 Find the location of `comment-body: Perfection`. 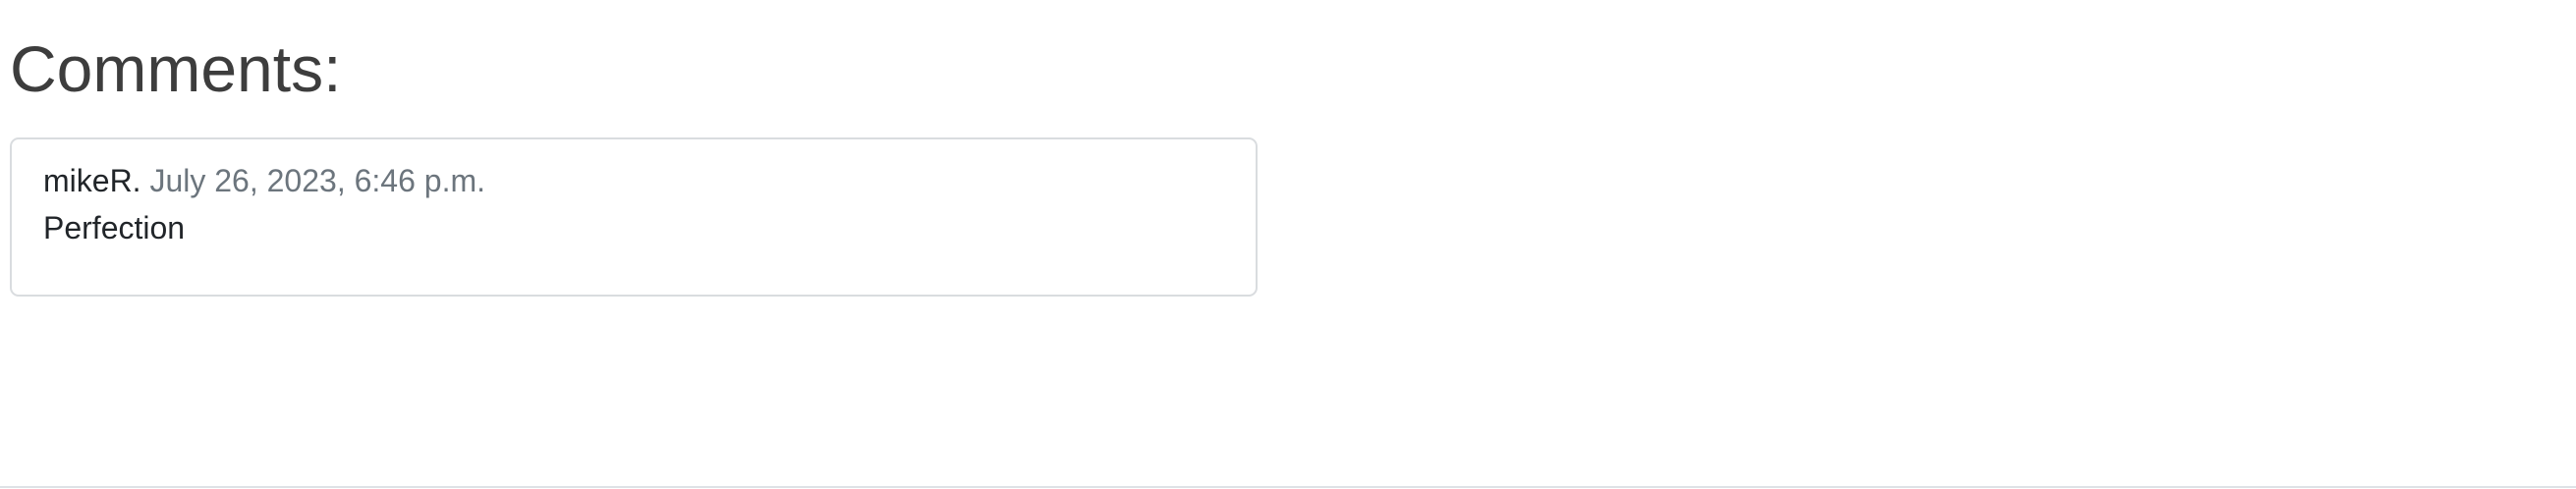

comment-body: Perfection is located at coordinates (114, 227).